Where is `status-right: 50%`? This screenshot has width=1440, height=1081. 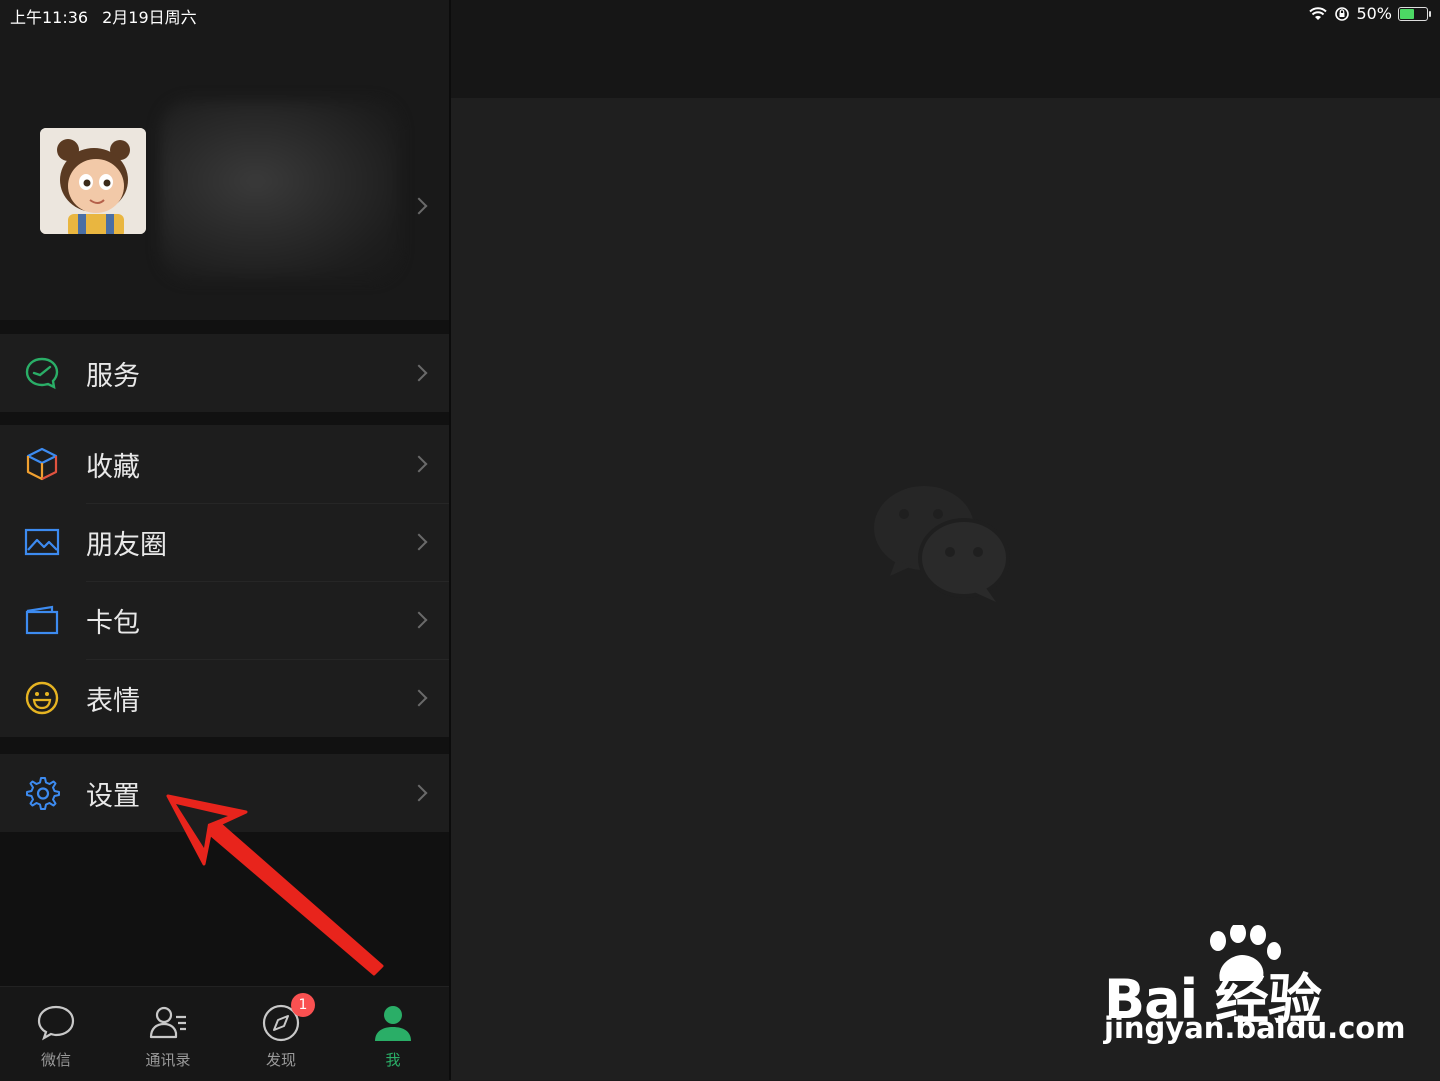
status-right: 50% is located at coordinates (1369, 13).